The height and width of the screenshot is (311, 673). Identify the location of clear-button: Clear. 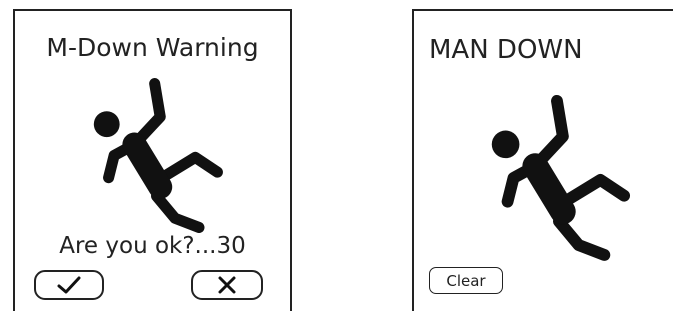
(466, 280).